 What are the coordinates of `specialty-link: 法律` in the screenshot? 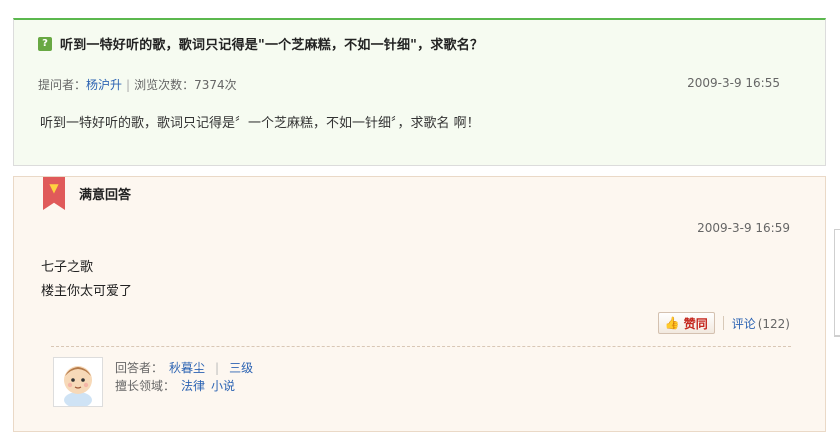 It's located at (193, 386).